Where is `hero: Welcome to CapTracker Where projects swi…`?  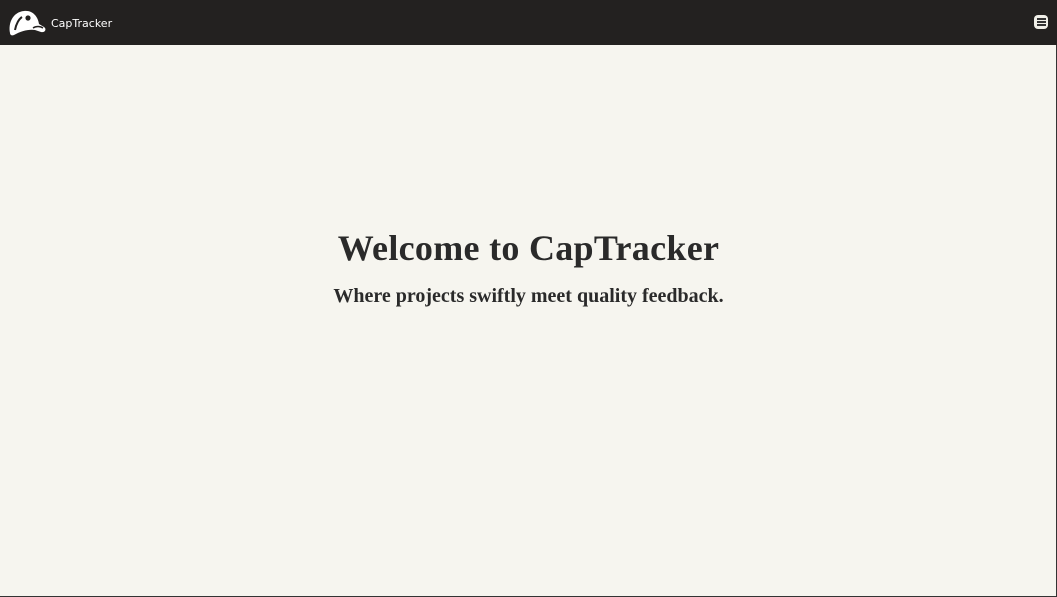
hero: Welcome to CapTracker Where projects swi… is located at coordinates (528, 267).